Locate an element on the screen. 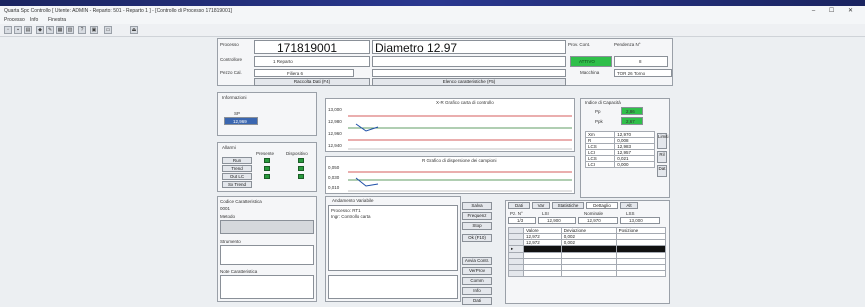 The height and width of the screenshot is (307, 865). menu-info: Info is located at coordinates (34, 20).